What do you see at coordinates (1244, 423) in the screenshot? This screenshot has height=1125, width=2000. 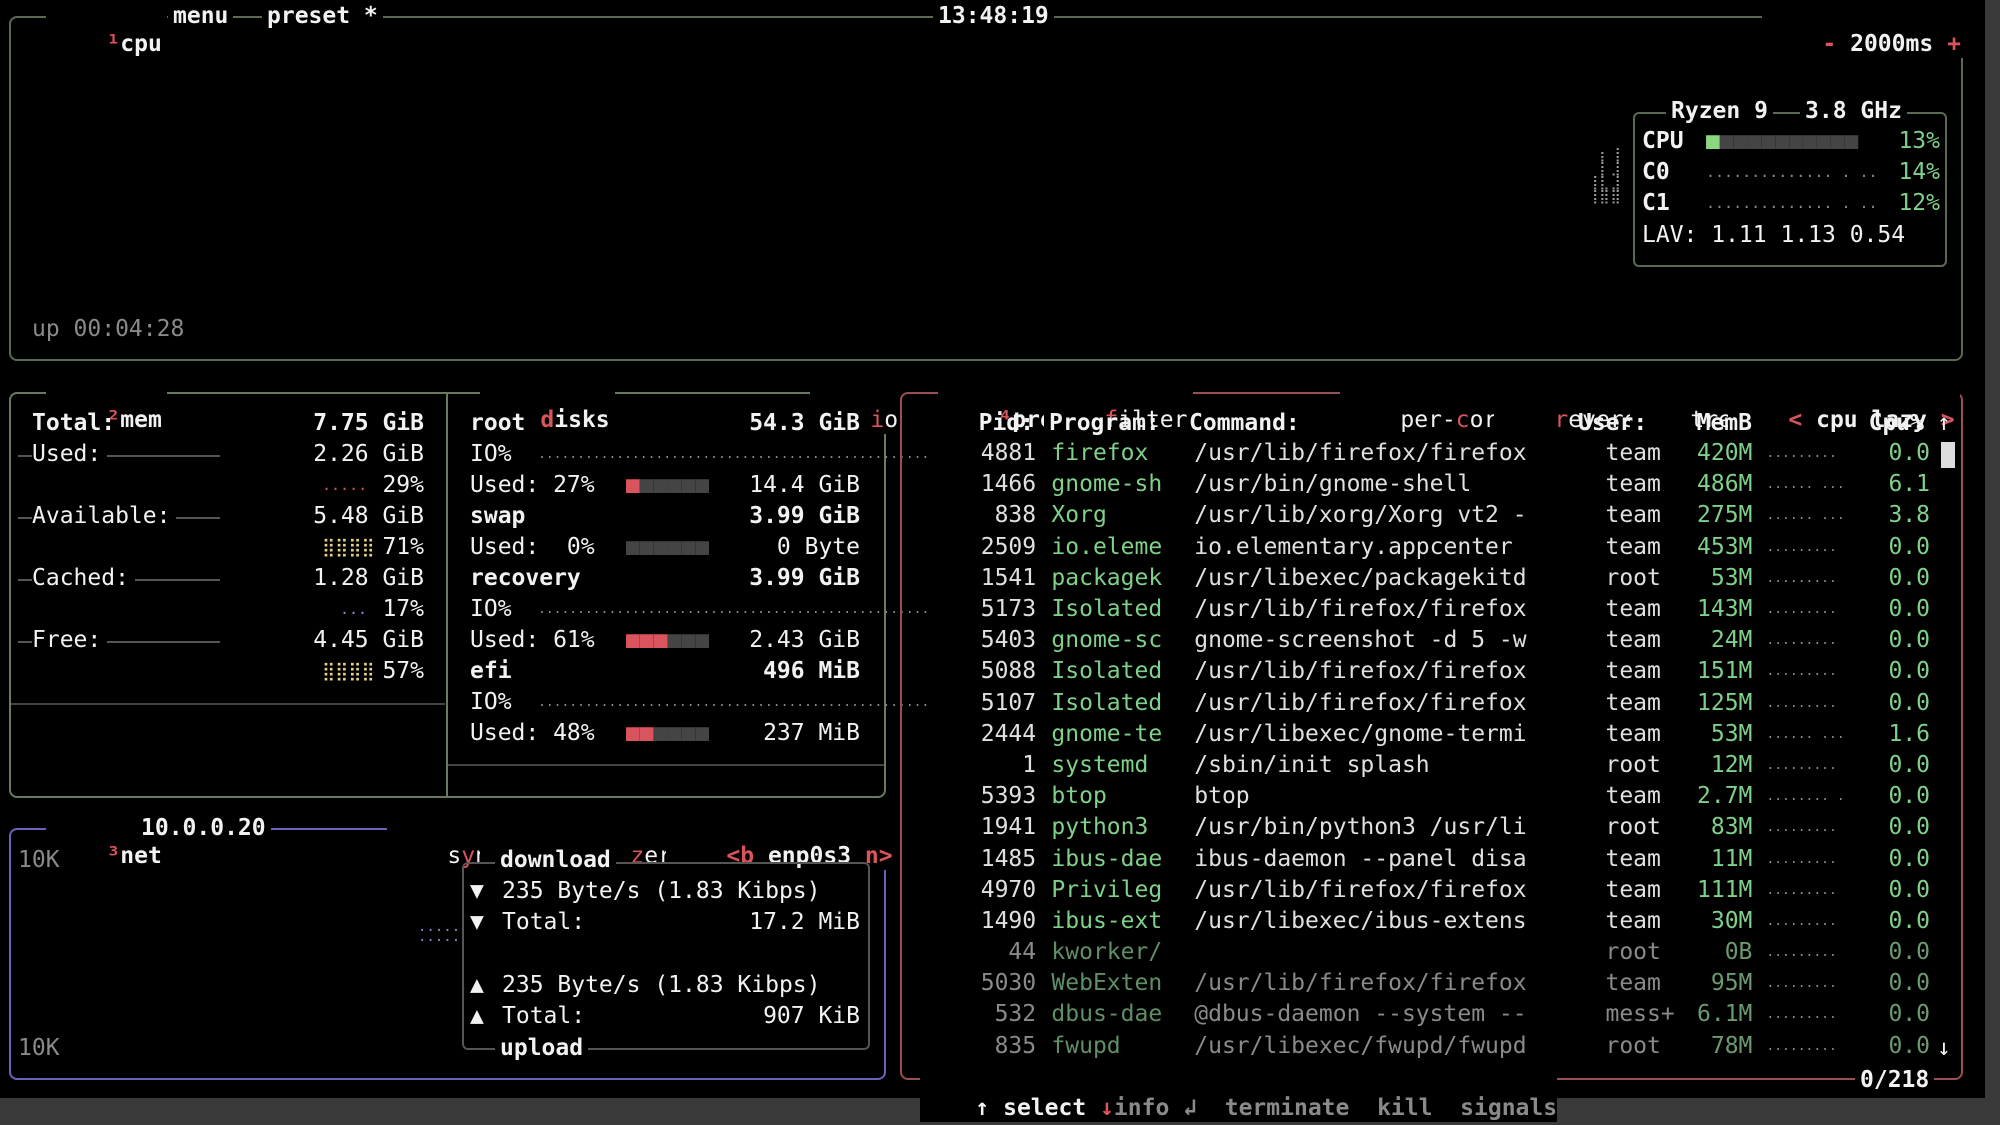 I see `col-command-header: Command:` at bounding box center [1244, 423].